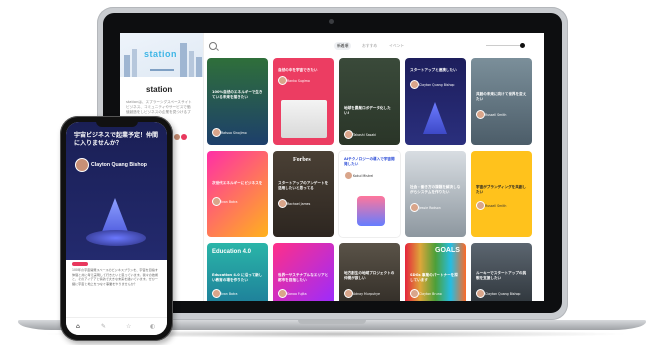  What do you see at coordinates (297, 294) in the screenshot?
I see `card-author: Sanoo Fujita` at bounding box center [297, 294].